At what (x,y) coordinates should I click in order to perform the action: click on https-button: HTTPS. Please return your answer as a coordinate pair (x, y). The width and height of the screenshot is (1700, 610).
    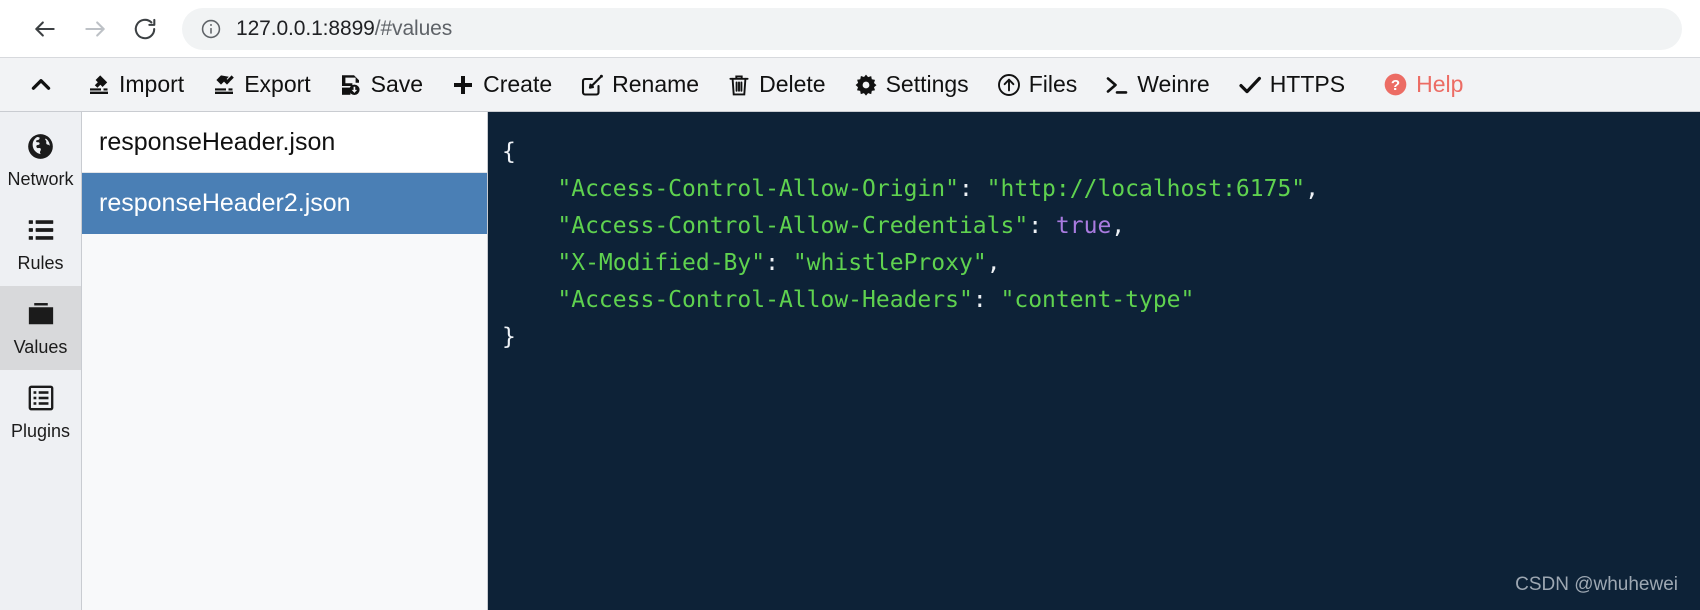
    Looking at the image, I should click on (1291, 85).